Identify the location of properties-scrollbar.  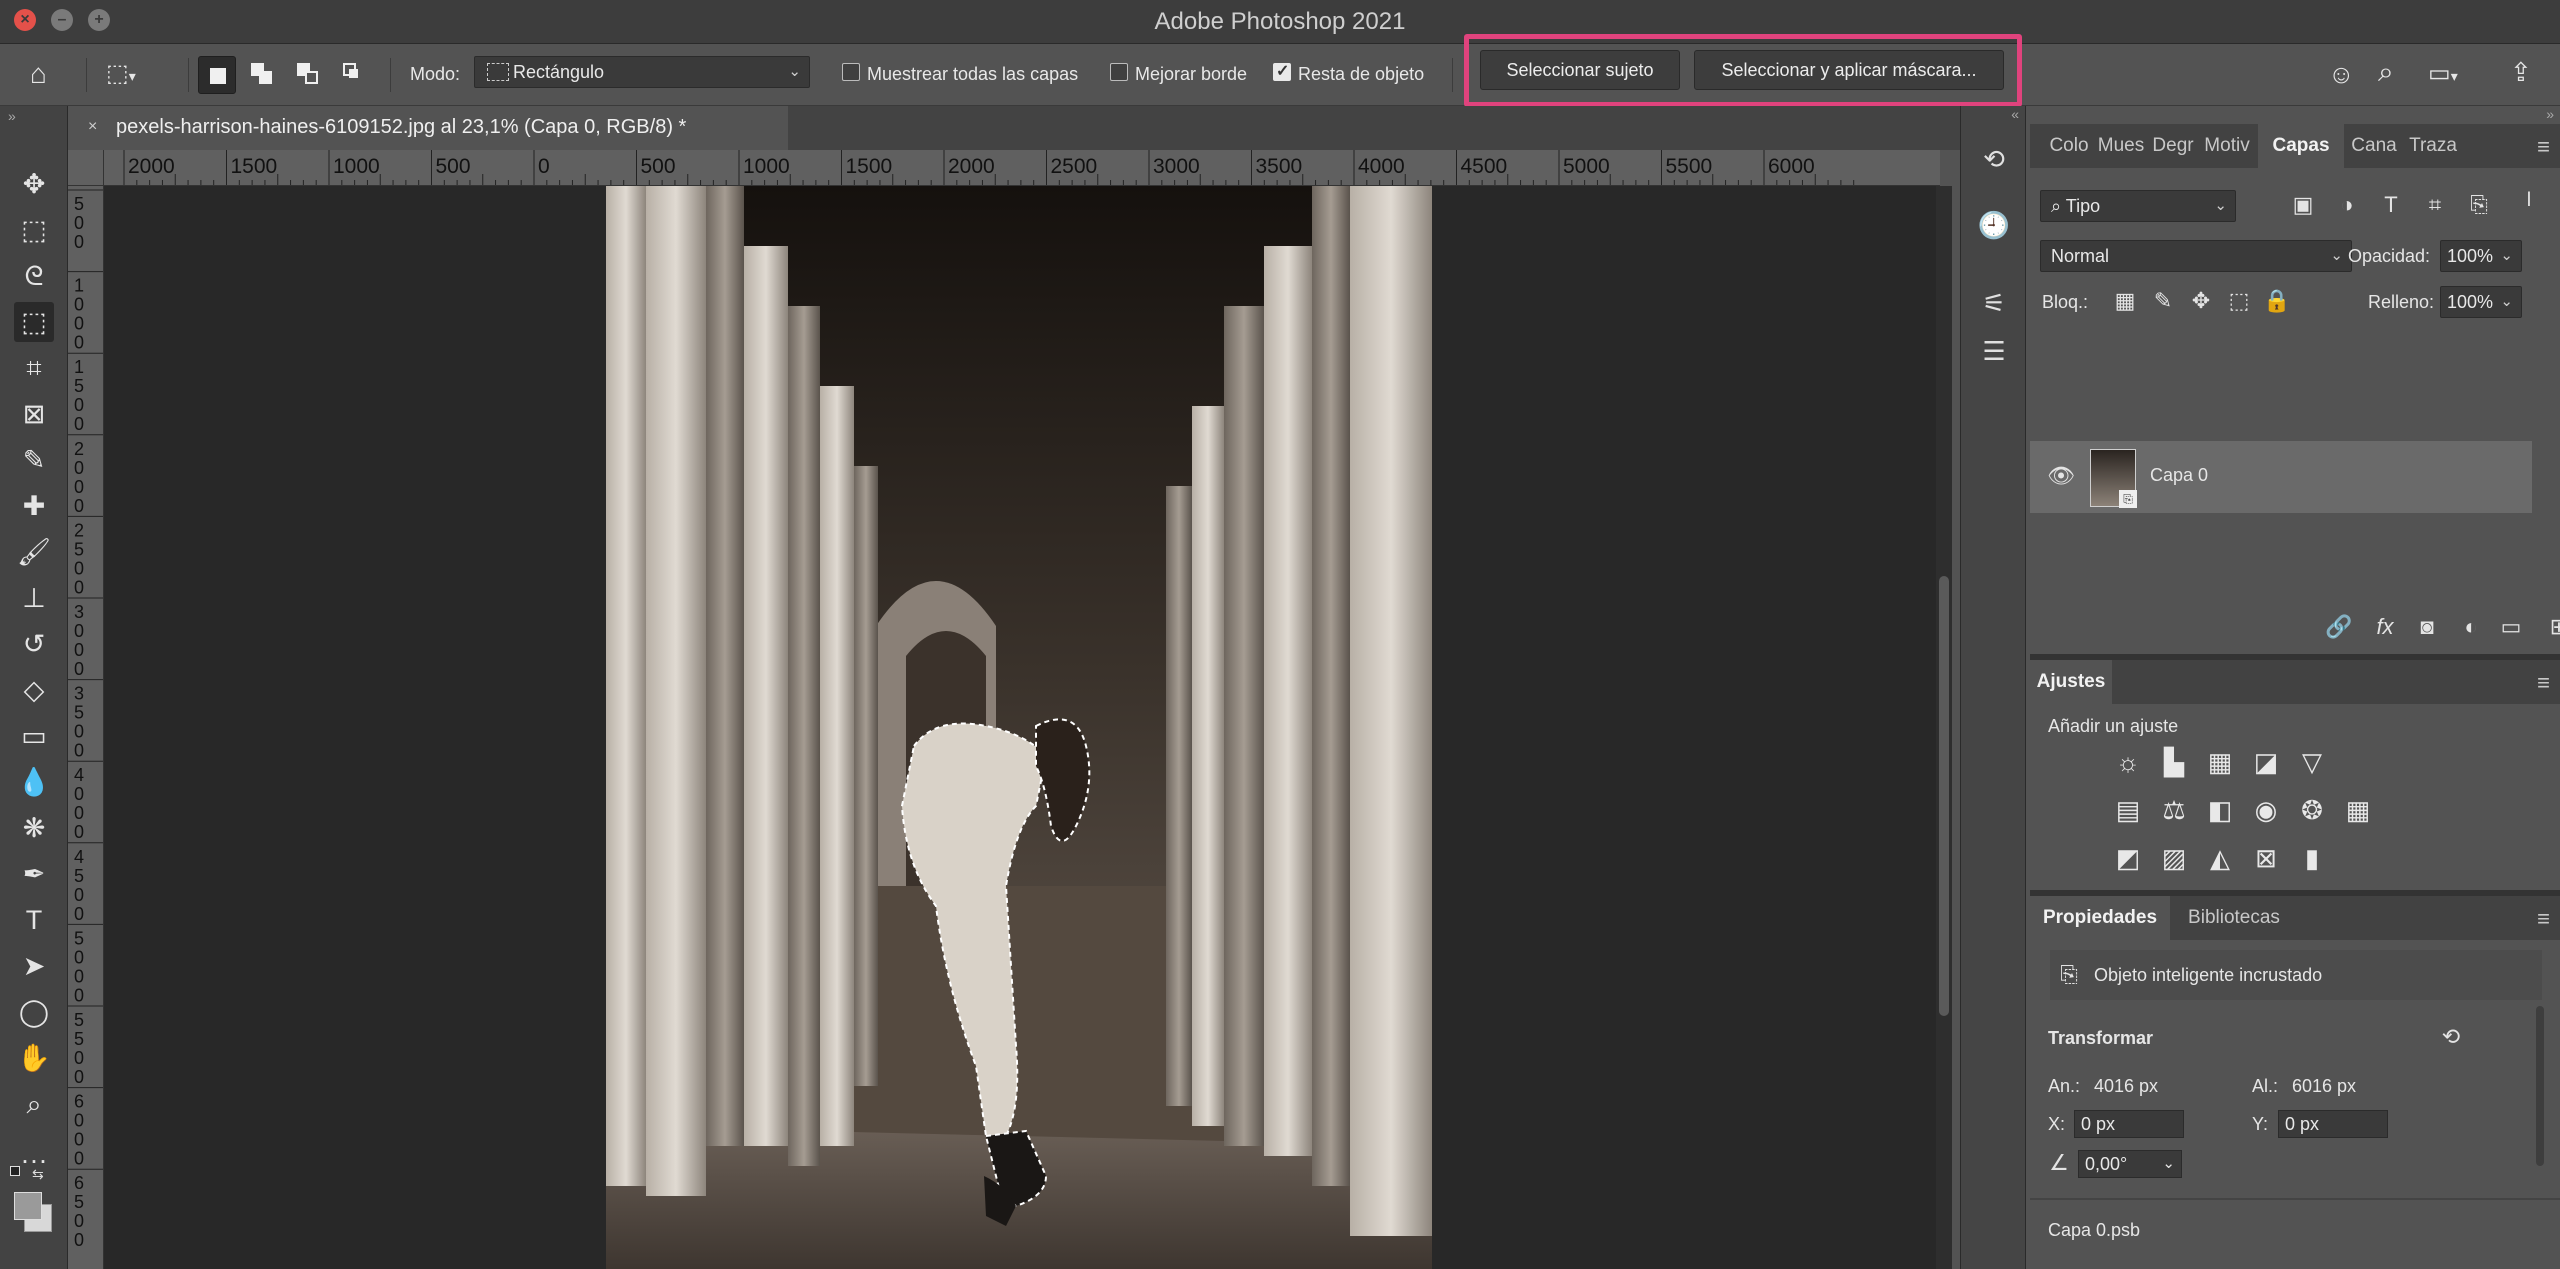
(2540, 1086).